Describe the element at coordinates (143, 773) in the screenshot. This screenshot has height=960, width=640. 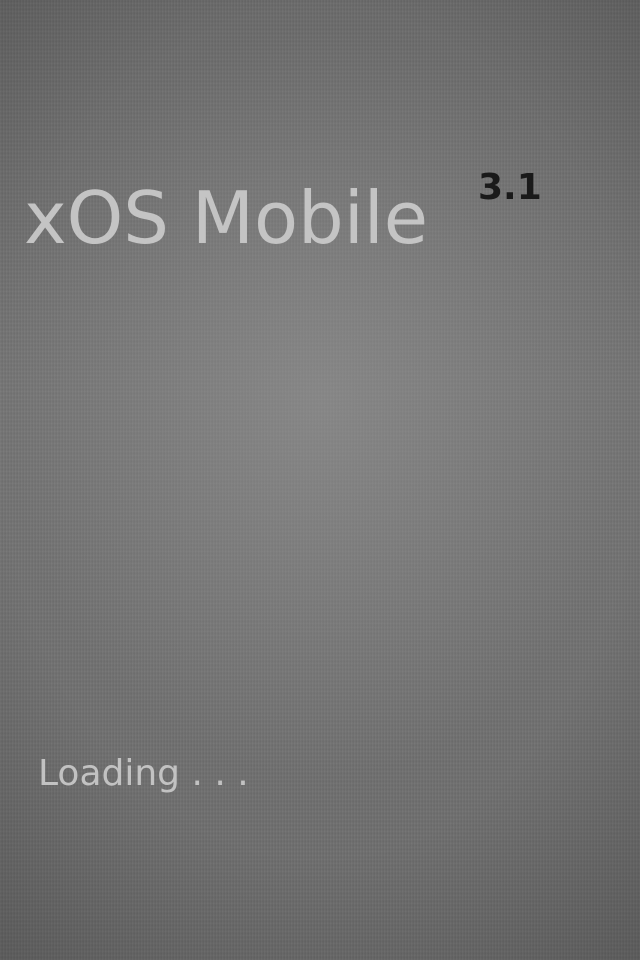
I see `loading-text: Loading . . .` at that location.